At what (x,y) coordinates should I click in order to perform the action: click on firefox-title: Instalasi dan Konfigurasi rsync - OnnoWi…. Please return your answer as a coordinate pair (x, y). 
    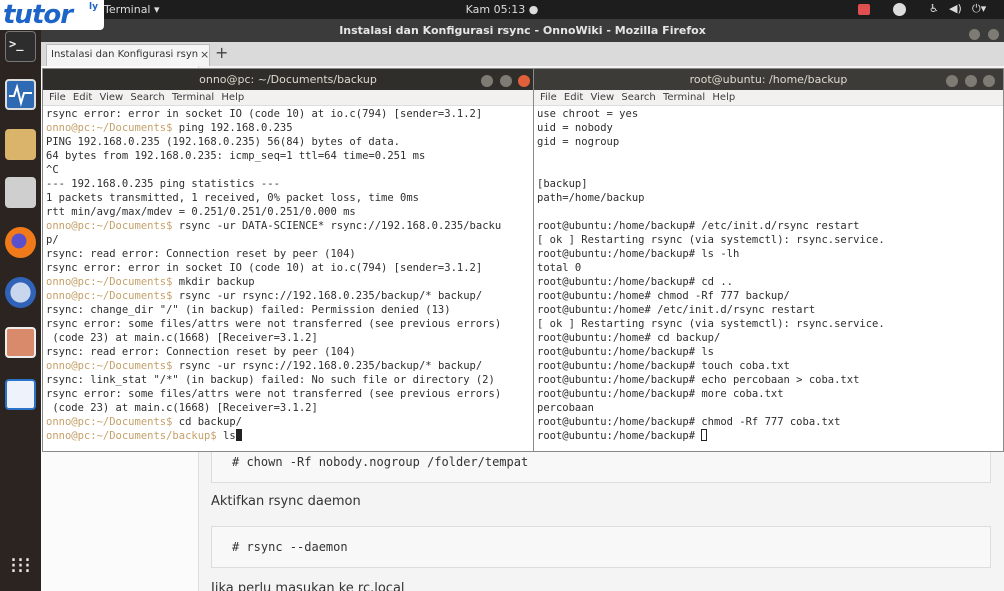
    Looking at the image, I should click on (522, 30).